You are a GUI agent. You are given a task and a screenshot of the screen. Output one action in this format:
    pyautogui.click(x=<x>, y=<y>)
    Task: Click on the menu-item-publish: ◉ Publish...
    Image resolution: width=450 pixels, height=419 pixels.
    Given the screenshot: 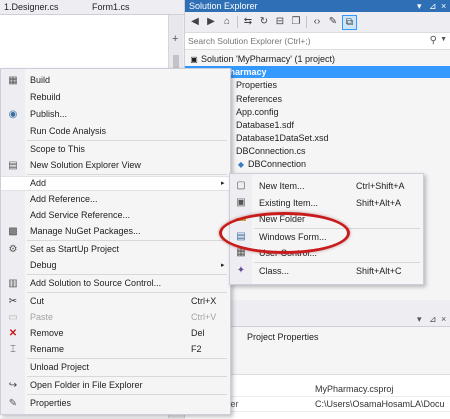 What is the action you would take?
    pyautogui.click(x=115, y=114)
    